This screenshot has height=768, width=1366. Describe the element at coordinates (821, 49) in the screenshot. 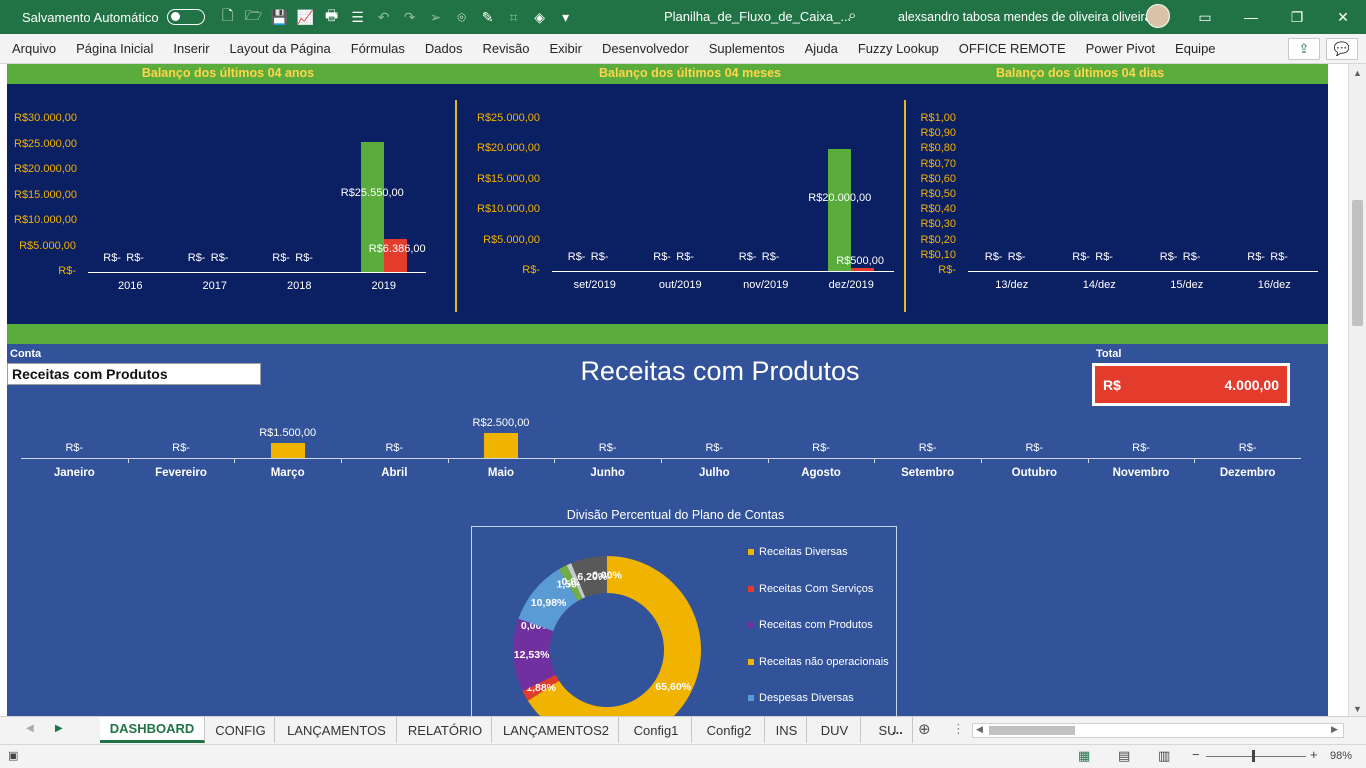

I see `ribbon-tab-ajuda: Ajuda` at that location.